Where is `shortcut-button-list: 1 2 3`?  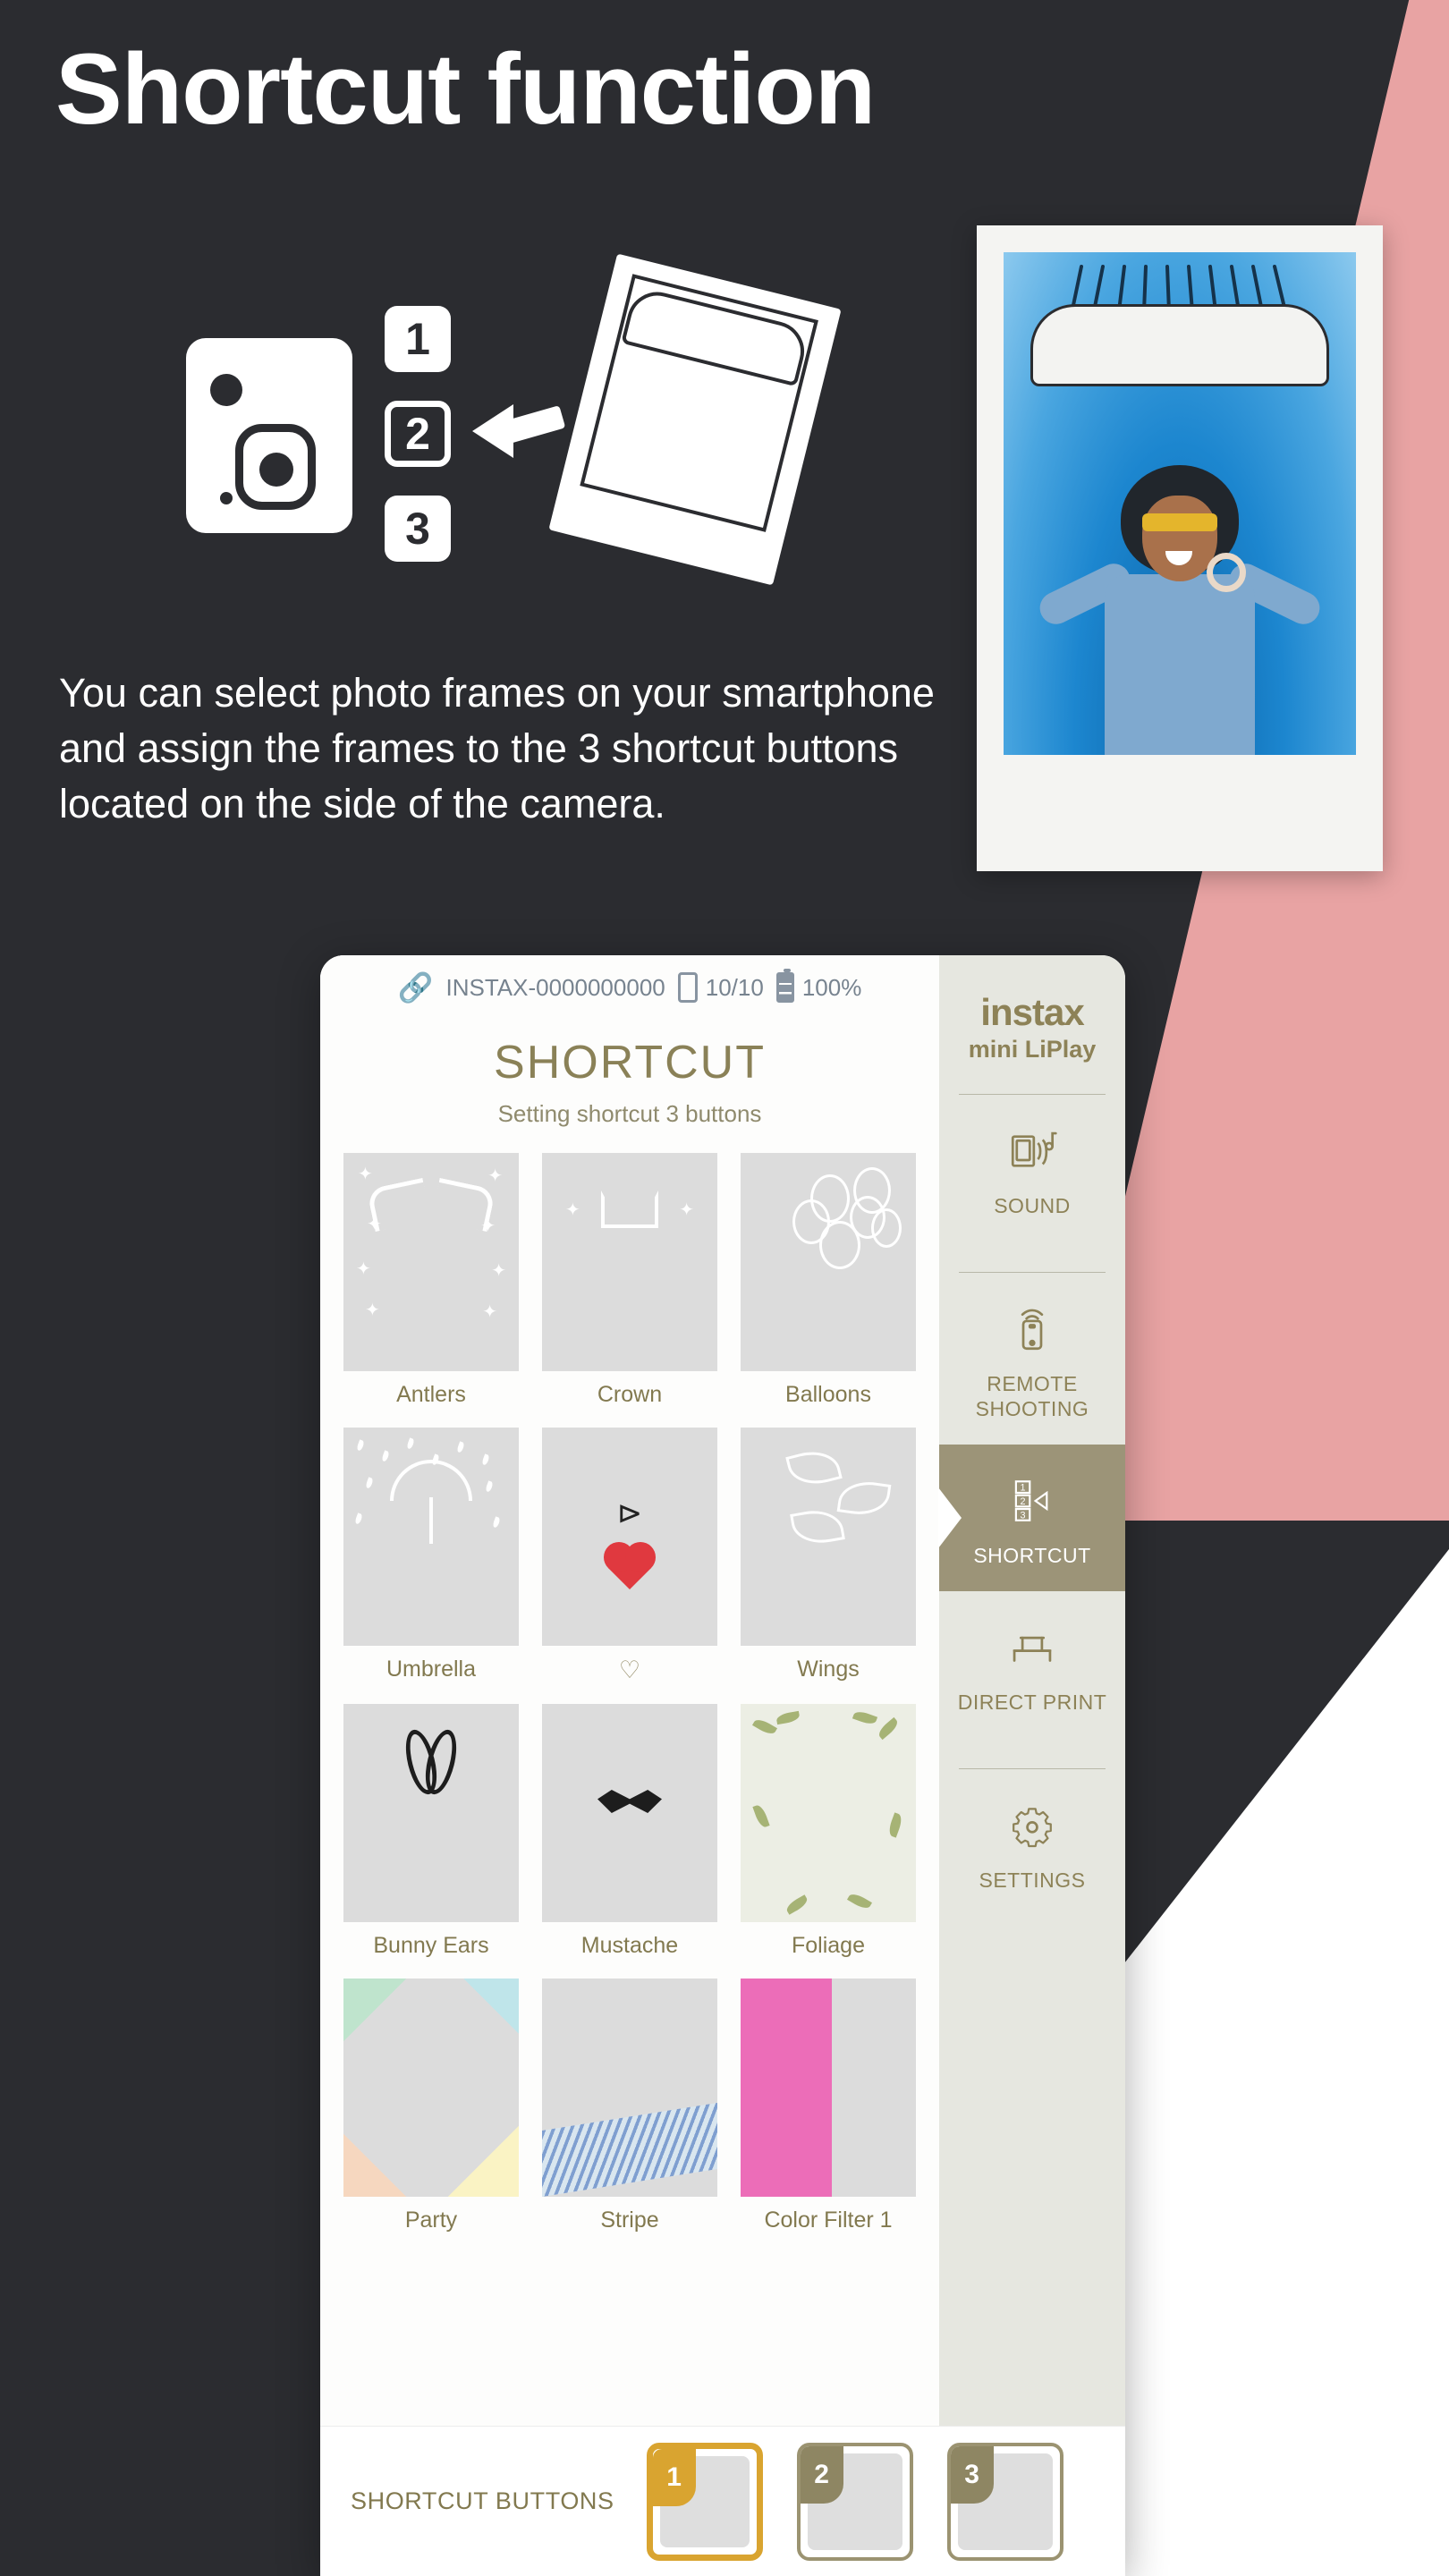 shortcut-button-list: 1 2 3 is located at coordinates (854, 2501).